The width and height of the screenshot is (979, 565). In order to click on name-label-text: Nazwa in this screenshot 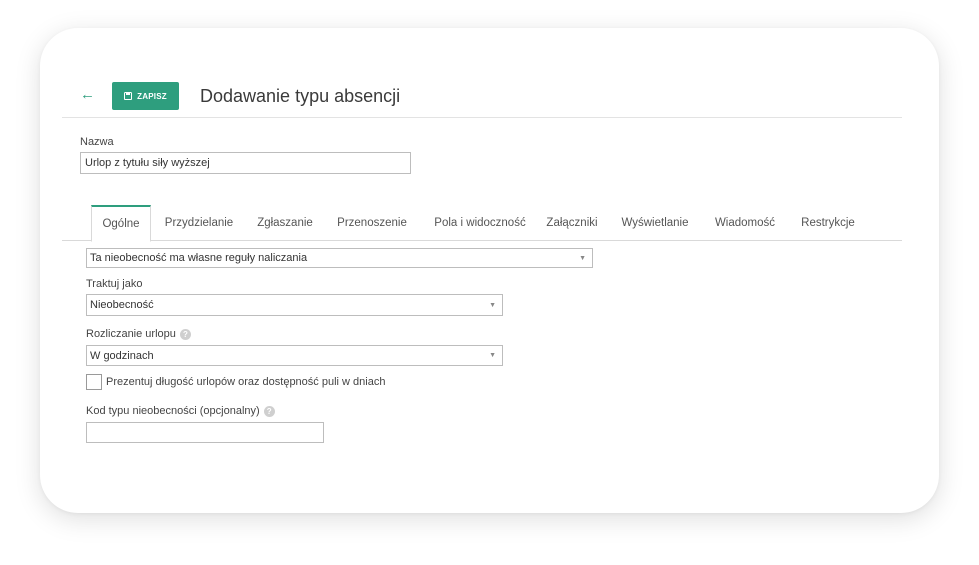, I will do `click(97, 142)`.